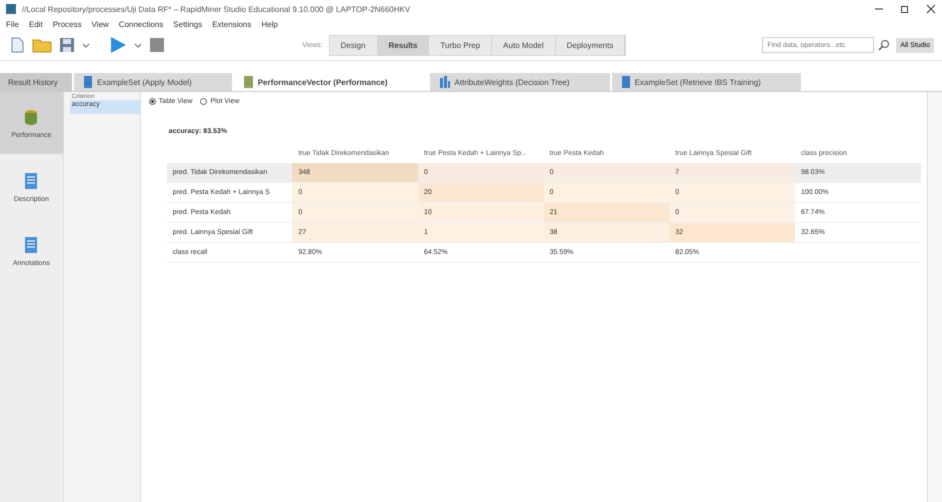 This screenshot has width=942, height=502. Describe the element at coordinates (232, 24) in the screenshot. I see `menu-item: Extensions` at that location.